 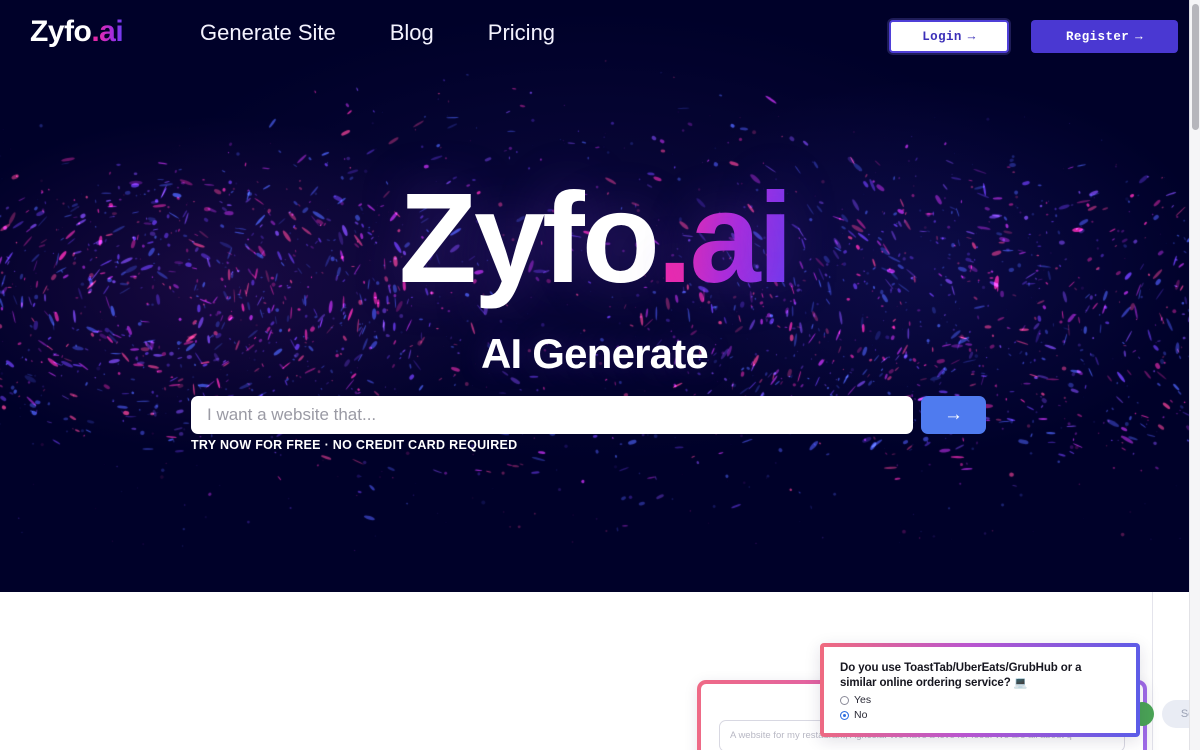 What do you see at coordinates (1152, 671) in the screenshot?
I see `panel-divider` at bounding box center [1152, 671].